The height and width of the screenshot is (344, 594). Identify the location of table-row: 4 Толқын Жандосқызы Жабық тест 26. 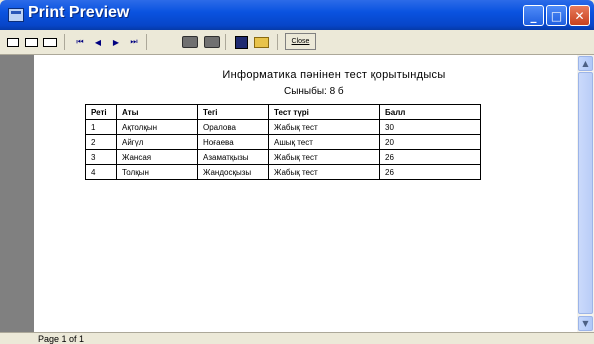
(283, 172).